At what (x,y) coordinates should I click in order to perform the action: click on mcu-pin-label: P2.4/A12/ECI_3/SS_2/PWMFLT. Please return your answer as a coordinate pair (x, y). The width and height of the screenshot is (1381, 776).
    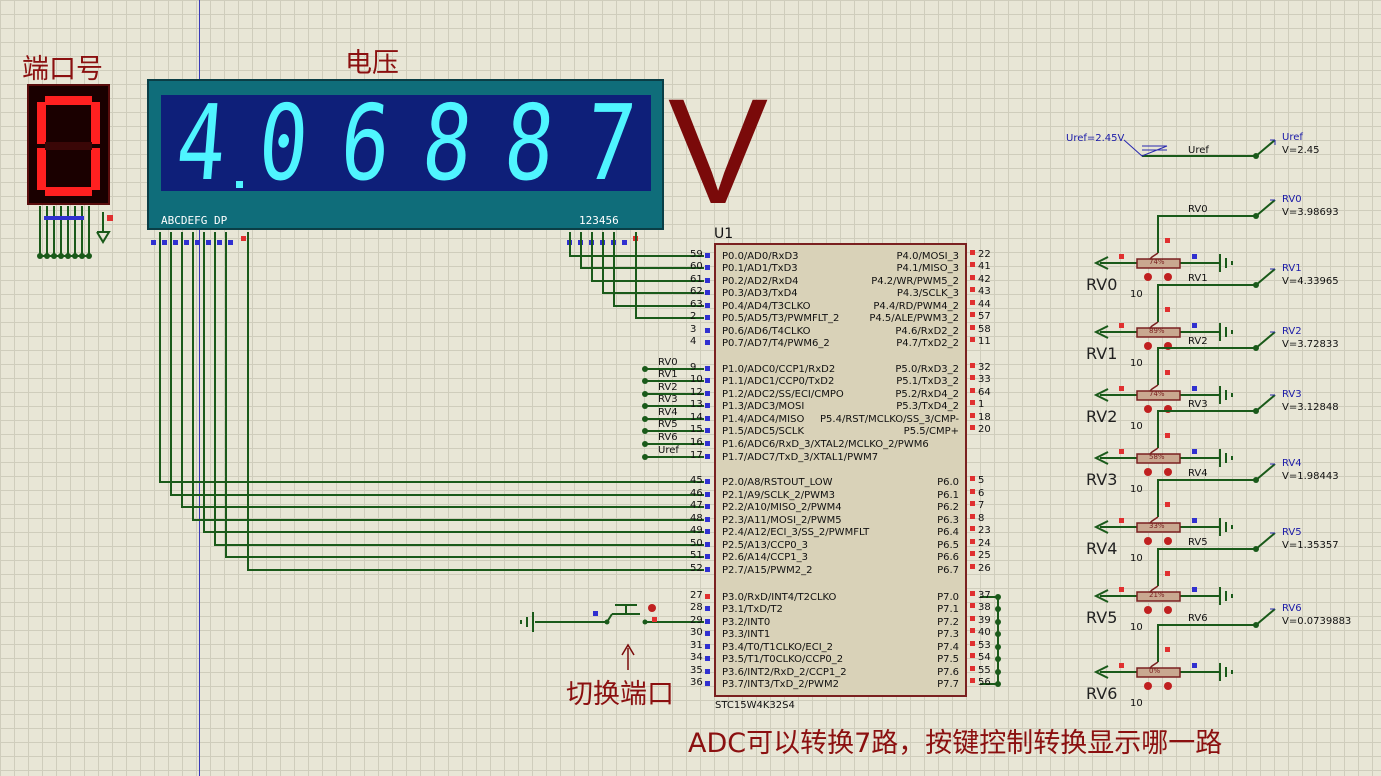
    Looking at the image, I should click on (796, 532).